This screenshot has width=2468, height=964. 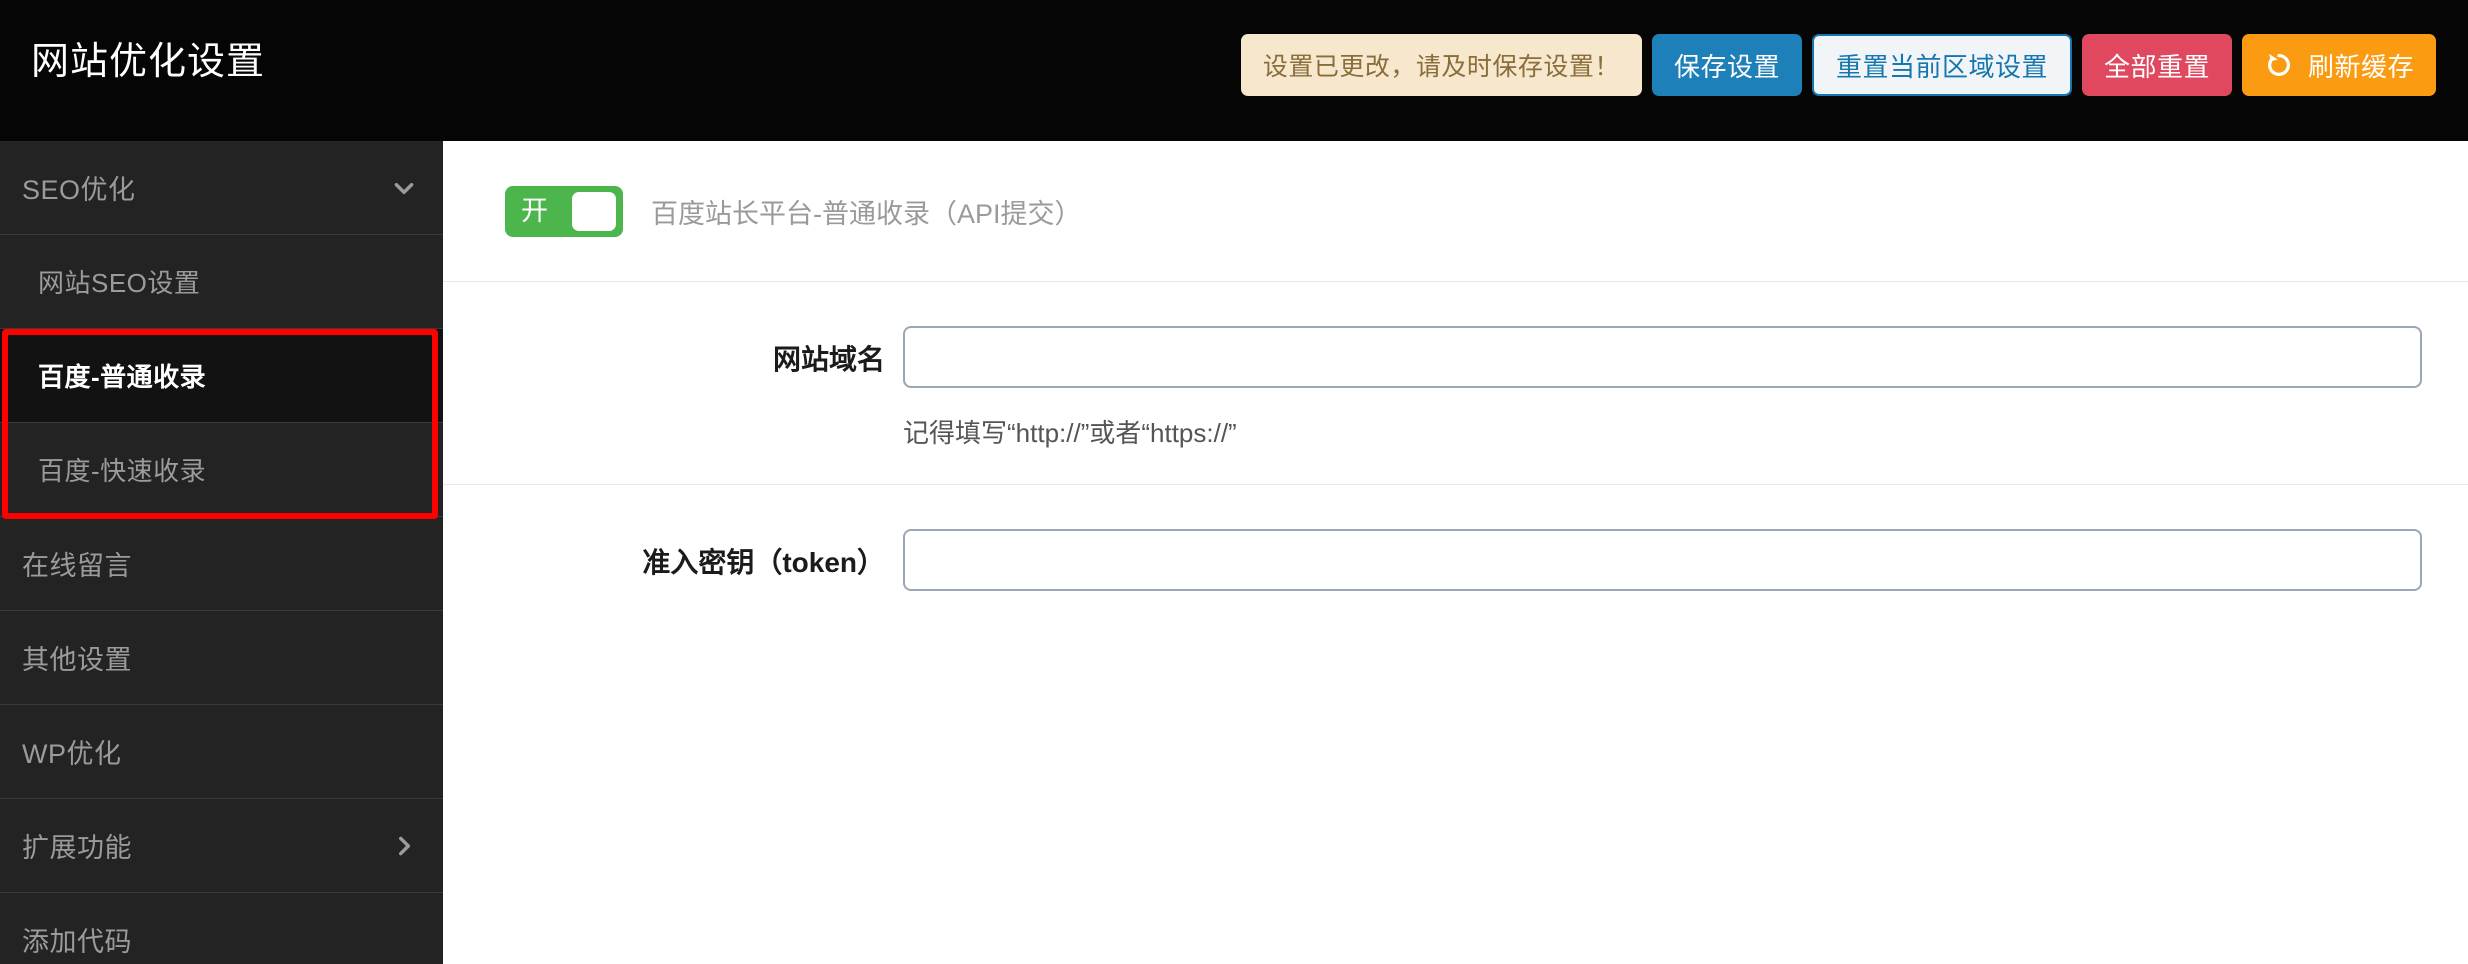 What do you see at coordinates (221, 376) in the screenshot?
I see `sidebar-item-baidu-normal-index: 百度-普通收录` at bounding box center [221, 376].